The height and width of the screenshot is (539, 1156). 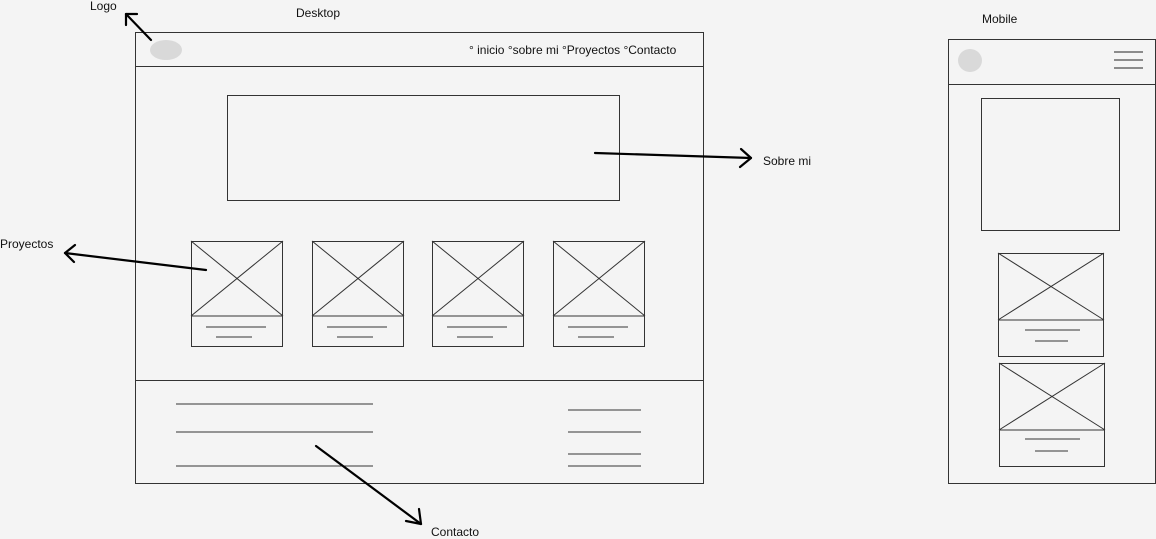 What do you see at coordinates (1128, 60) in the screenshot?
I see `hamburger-menu-icon` at bounding box center [1128, 60].